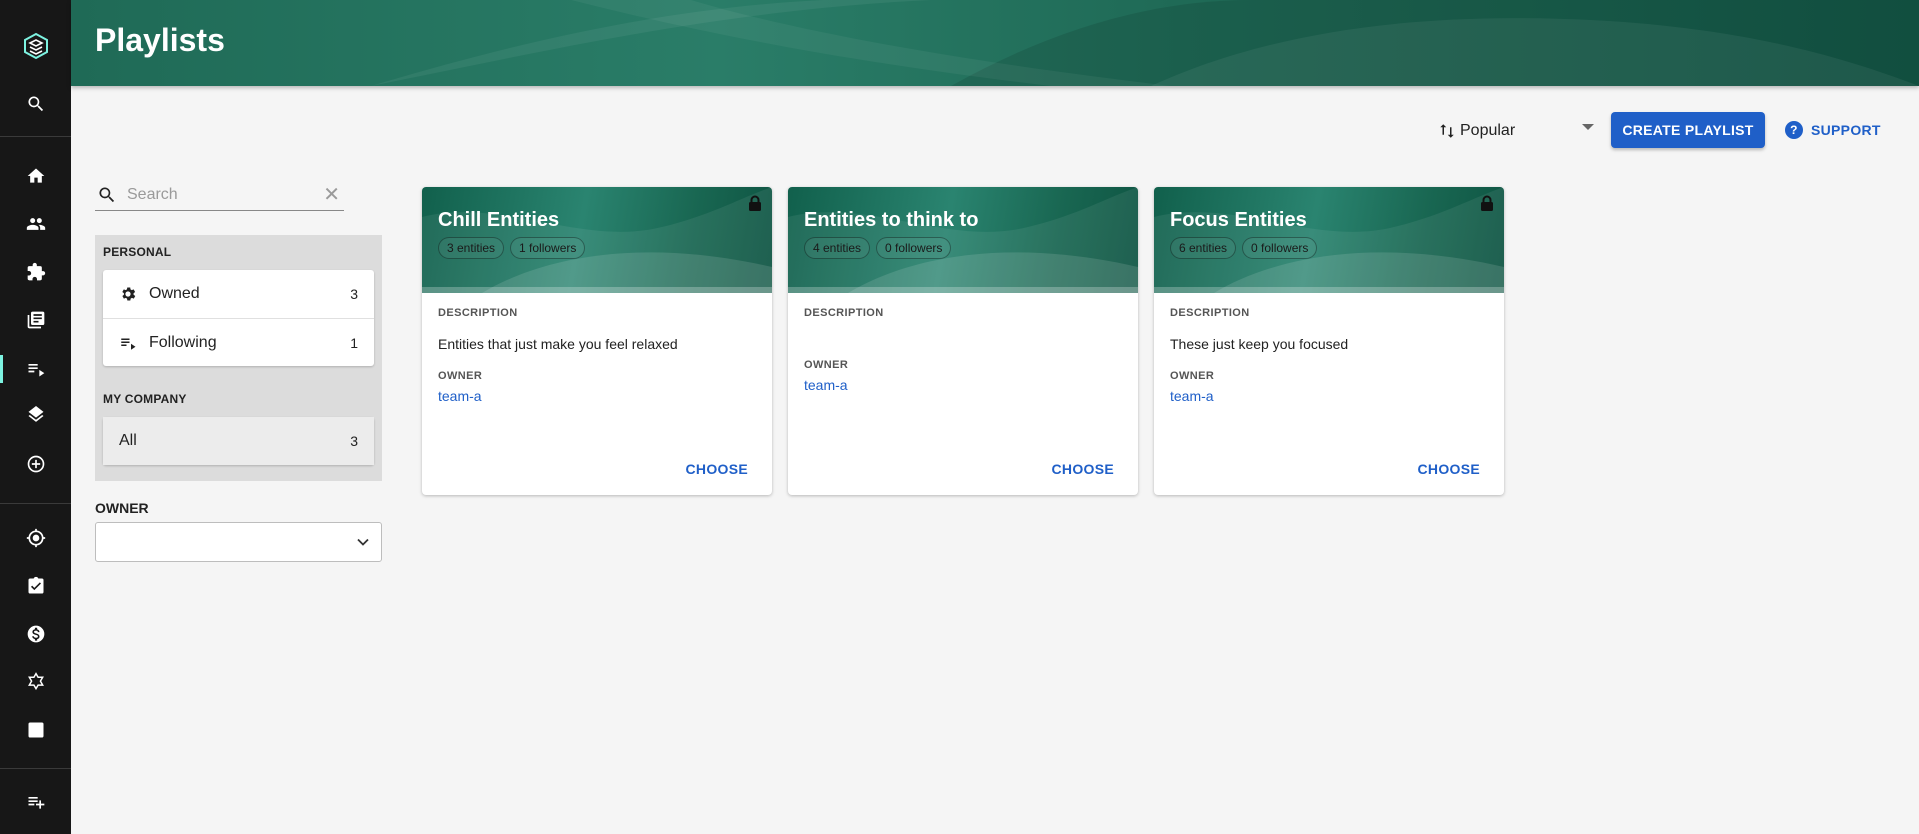 This screenshot has height=834, width=1919. Describe the element at coordinates (137, 252) in the screenshot. I see `personal-group-label: PERSONAL` at that location.